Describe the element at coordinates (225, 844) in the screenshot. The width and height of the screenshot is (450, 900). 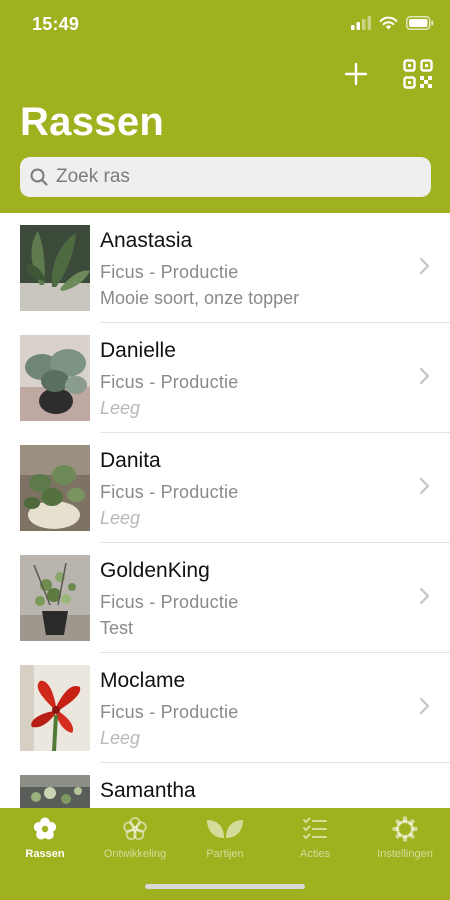
I see `tab-partijen: Partijen` at that location.